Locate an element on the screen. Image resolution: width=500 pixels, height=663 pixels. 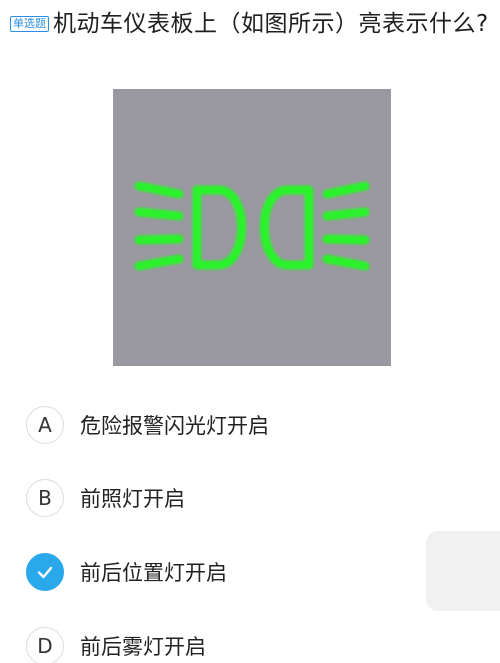
option-d-text: 前后雾灯开启 is located at coordinates (143, 647).